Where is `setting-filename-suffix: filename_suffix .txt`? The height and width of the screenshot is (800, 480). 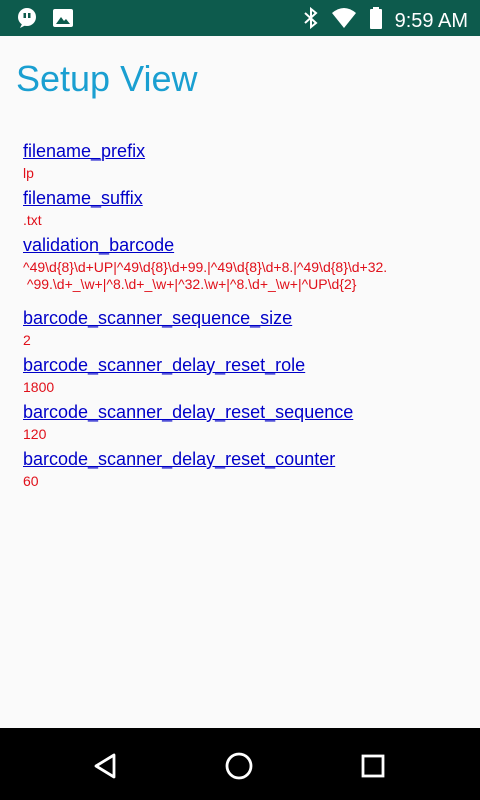
setting-filename-suffix: filename_suffix .txt is located at coordinates (243, 208).